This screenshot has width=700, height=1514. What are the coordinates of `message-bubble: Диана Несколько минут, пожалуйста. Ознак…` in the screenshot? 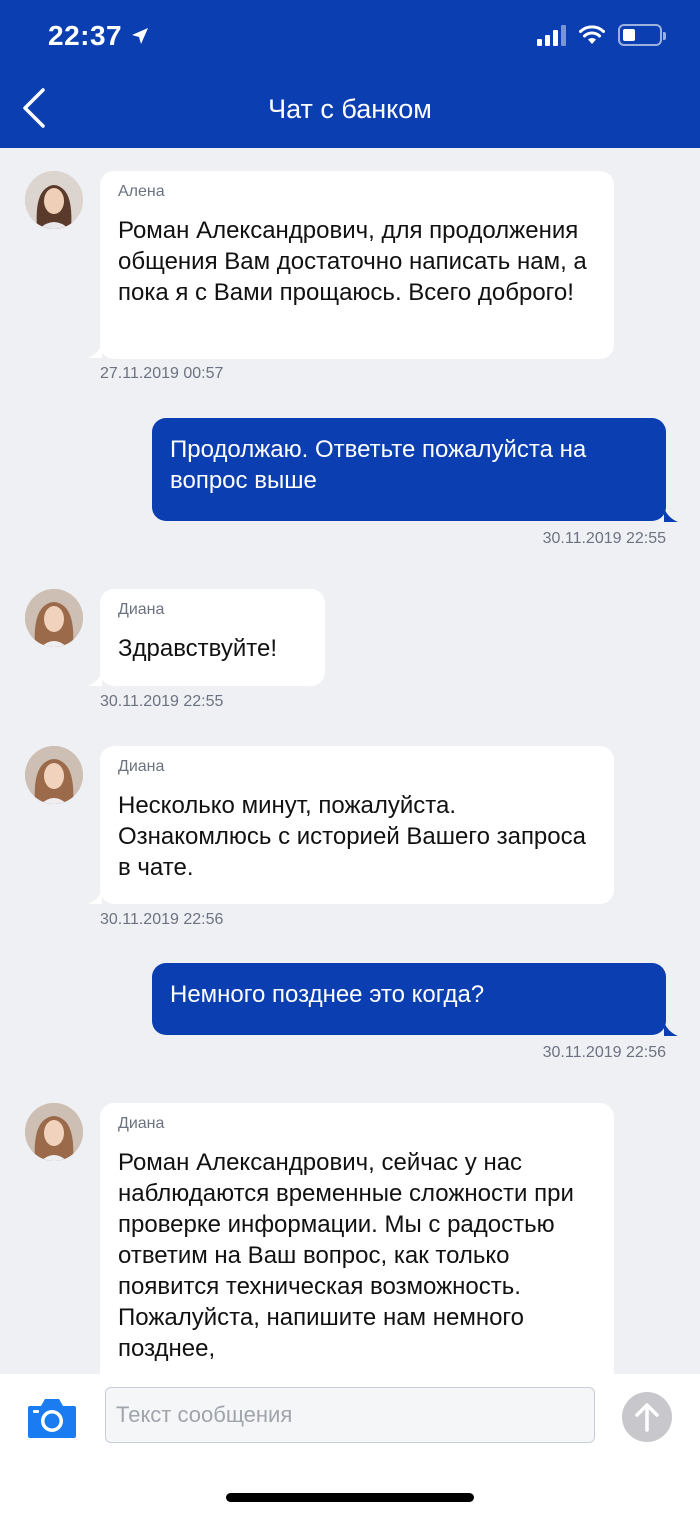 It's located at (357, 825).